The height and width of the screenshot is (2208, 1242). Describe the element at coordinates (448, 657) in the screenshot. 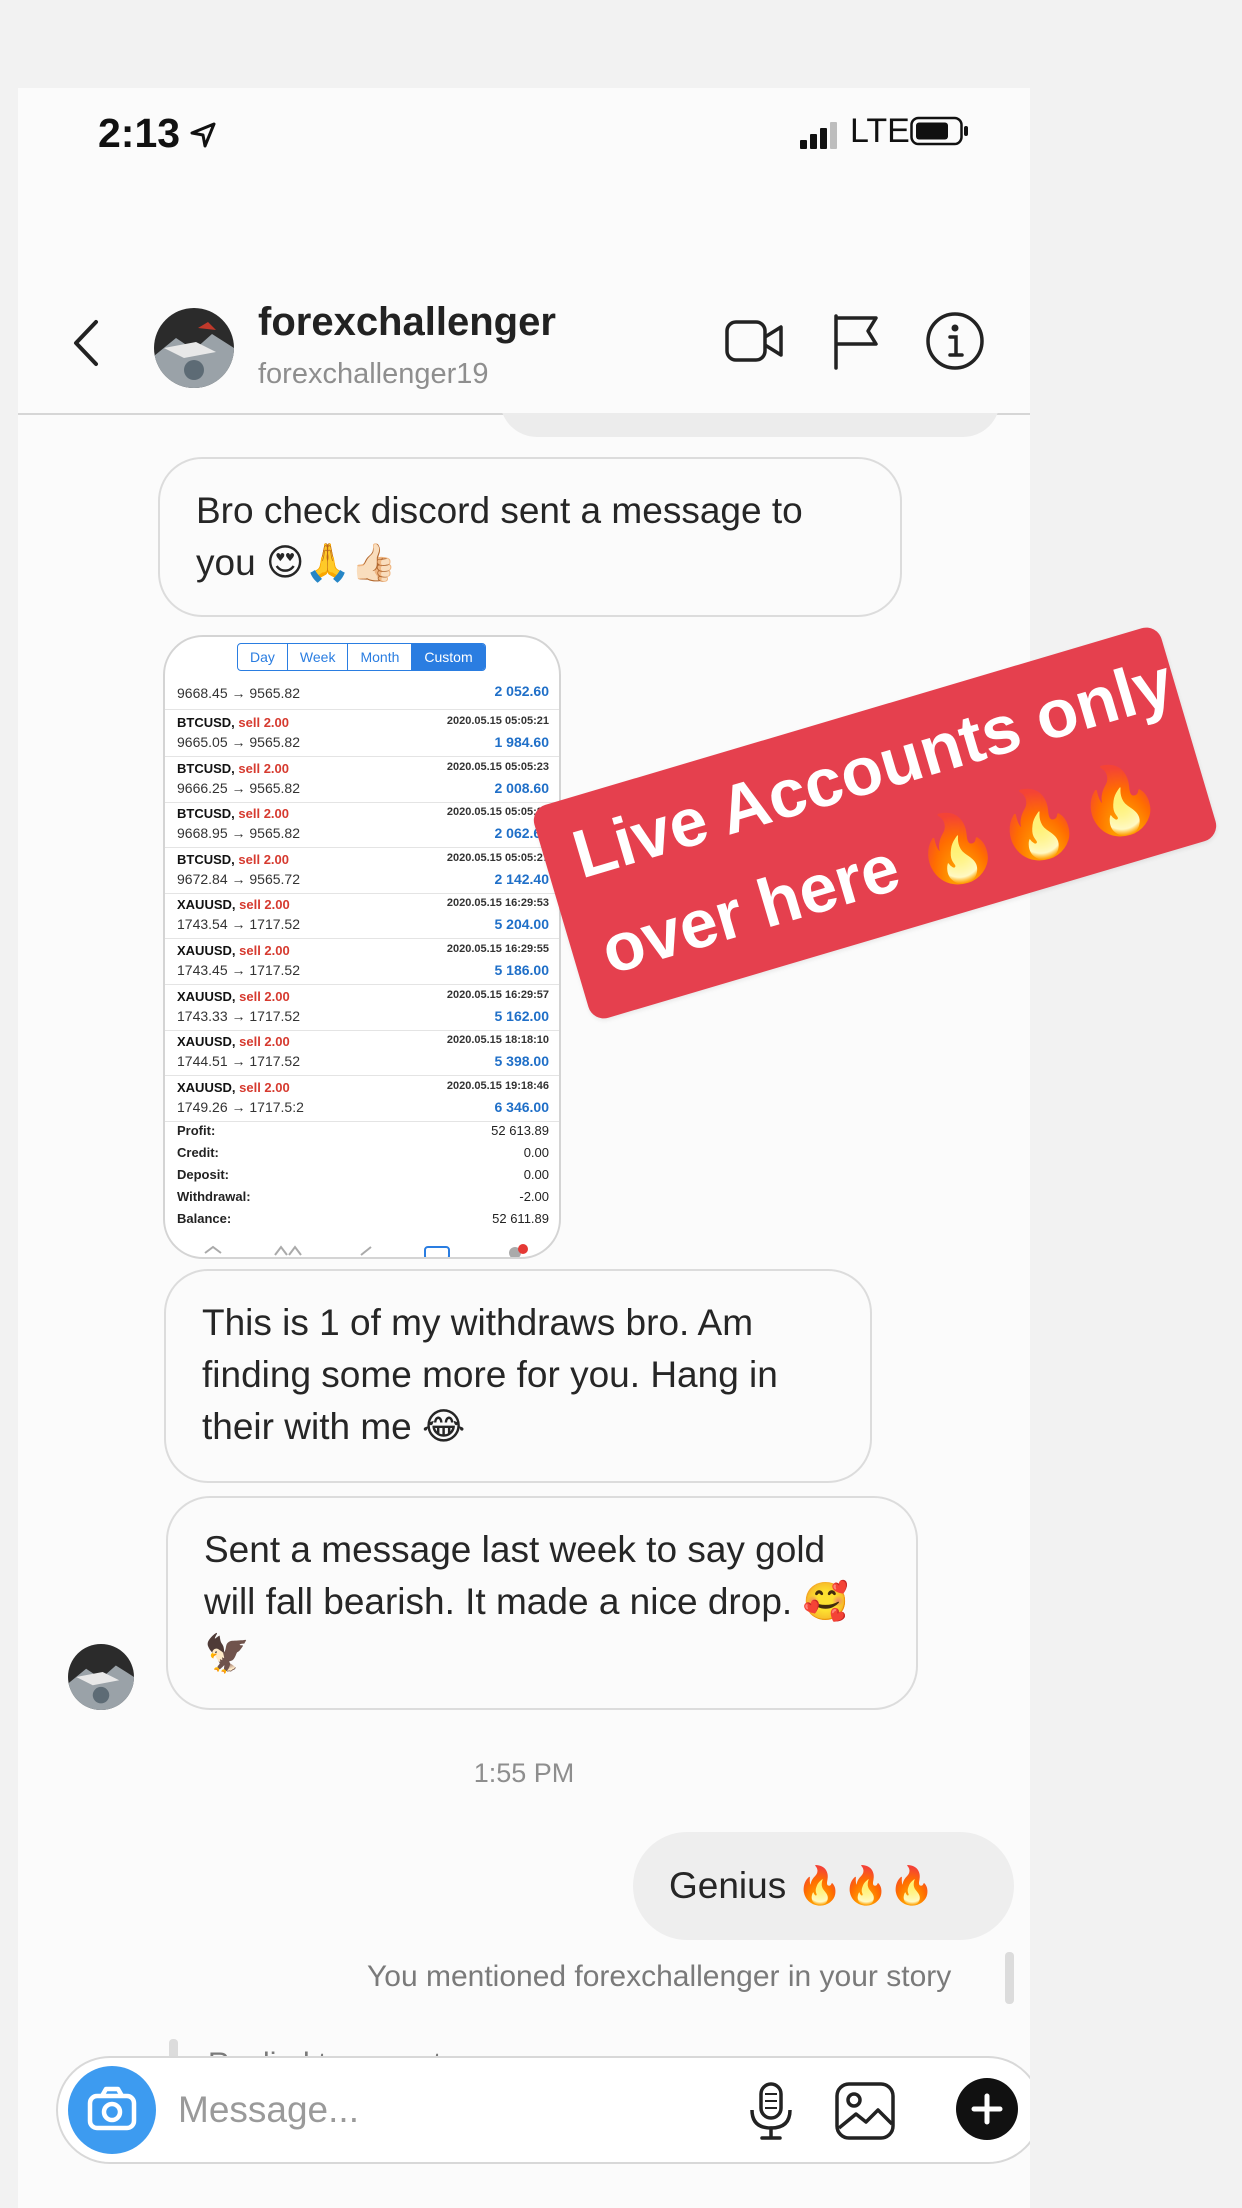

I see `tab-custom: Custom` at that location.